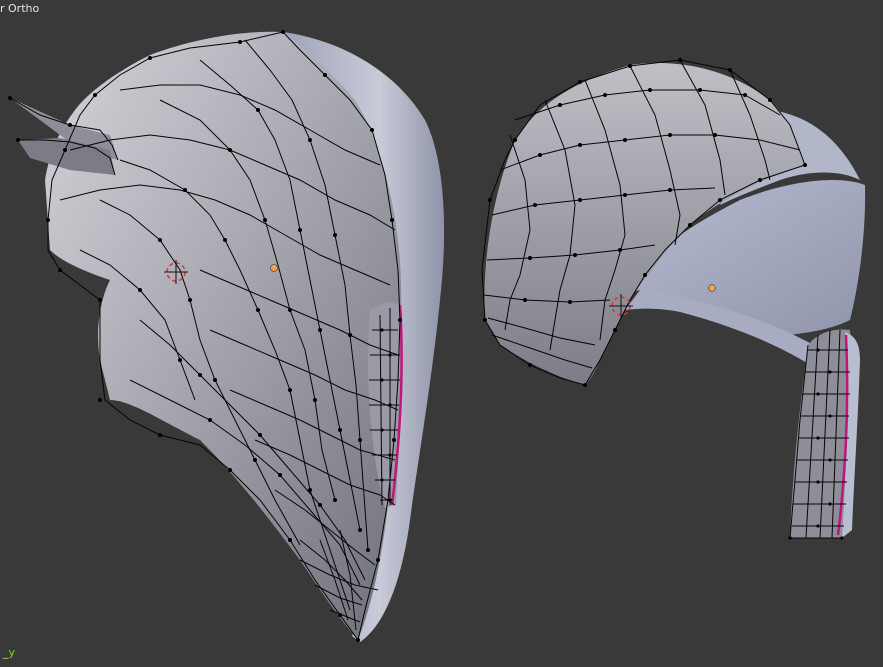 The width and height of the screenshot is (883, 667). What do you see at coordinates (712, 288) in the screenshot?
I see `hood-origin-dot` at bounding box center [712, 288].